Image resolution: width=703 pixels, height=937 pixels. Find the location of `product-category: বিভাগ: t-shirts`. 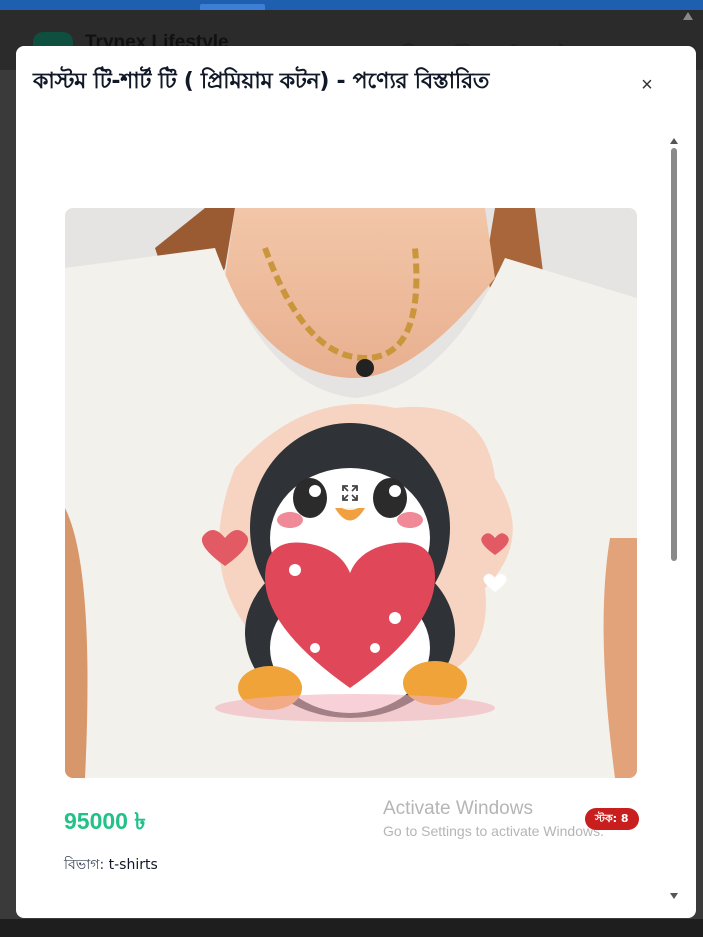

product-category: বিভাগ: t-shirts is located at coordinates (111, 865).